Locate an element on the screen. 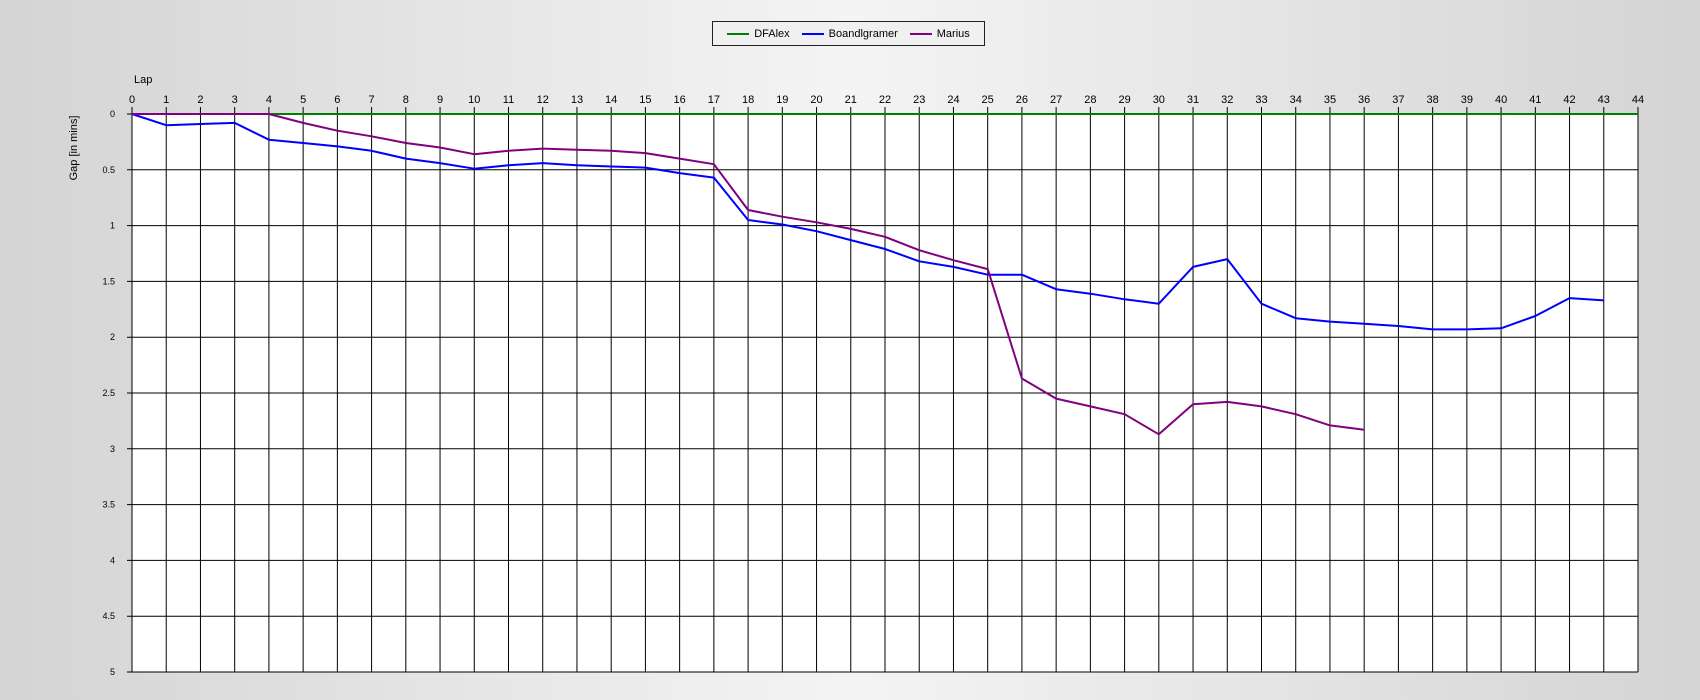 This screenshot has height=700, width=1700. y-tick-label: 2.5 is located at coordinates (108, 393).